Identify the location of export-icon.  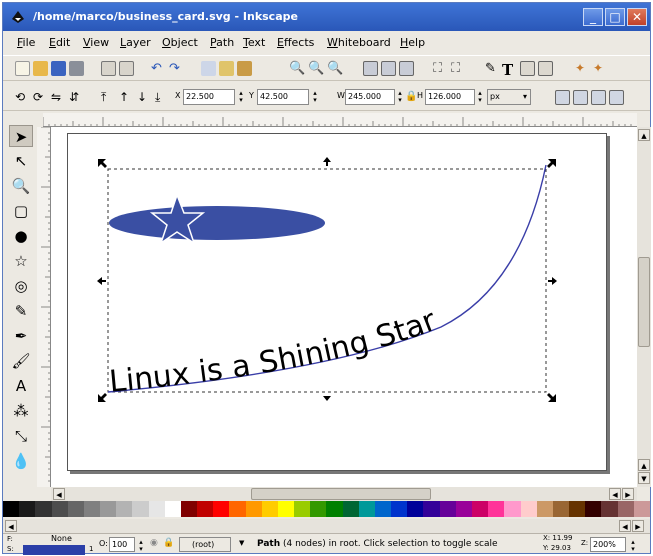
(126, 68).